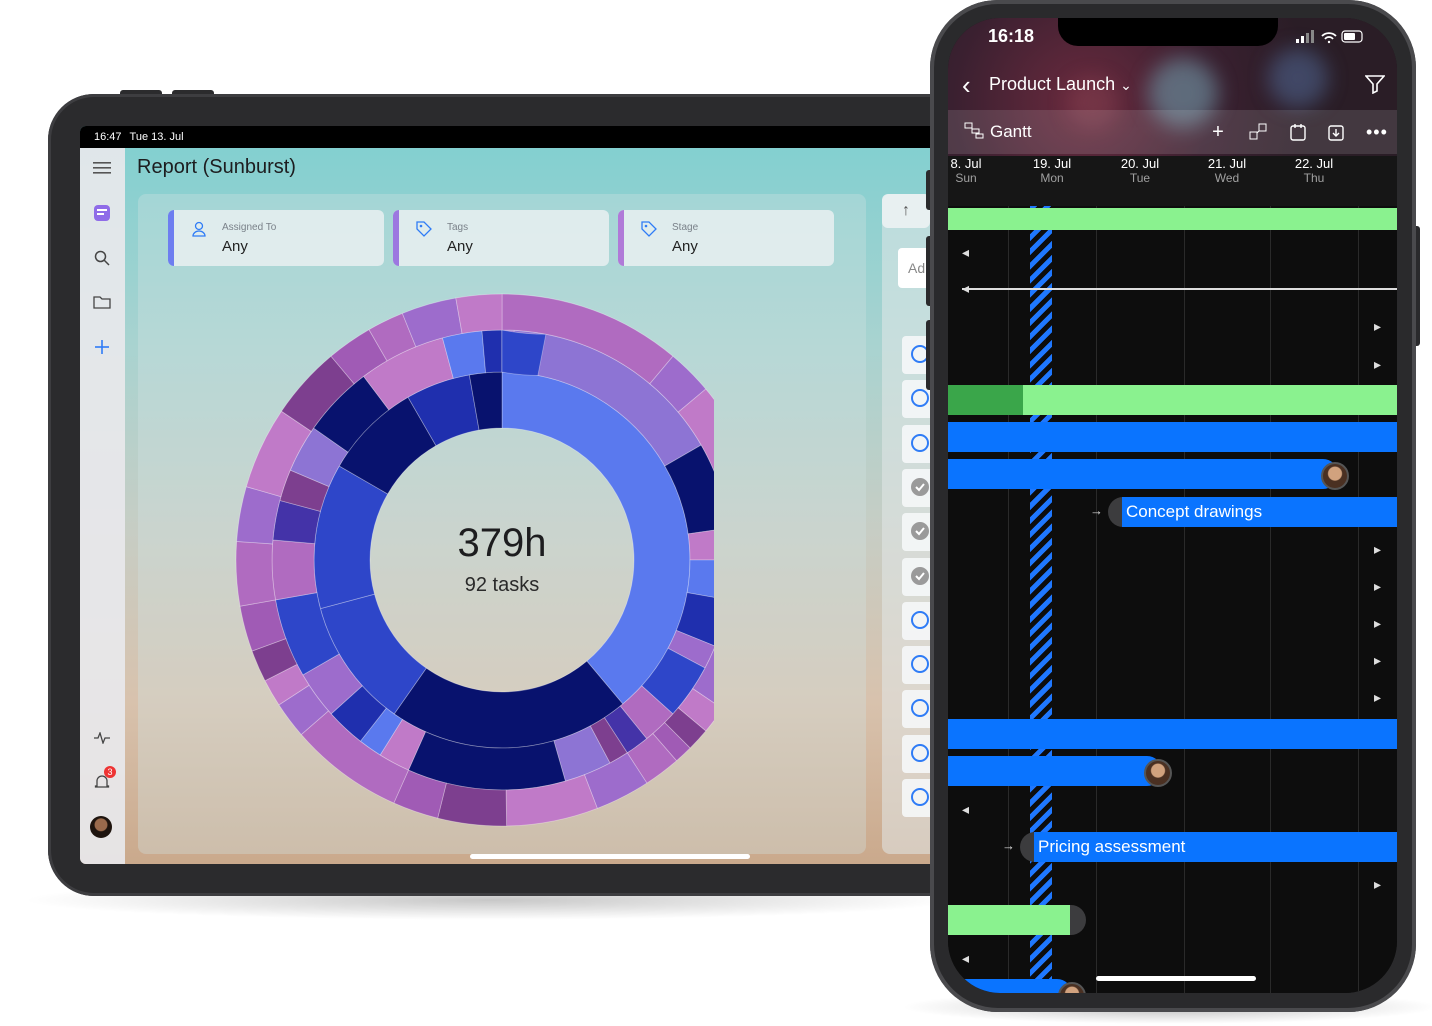 The height and width of the screenshot is (1026, 1432). Describe the element at coordinates (1176, 978) in the screenshot. I see `home-indicator` at that location.